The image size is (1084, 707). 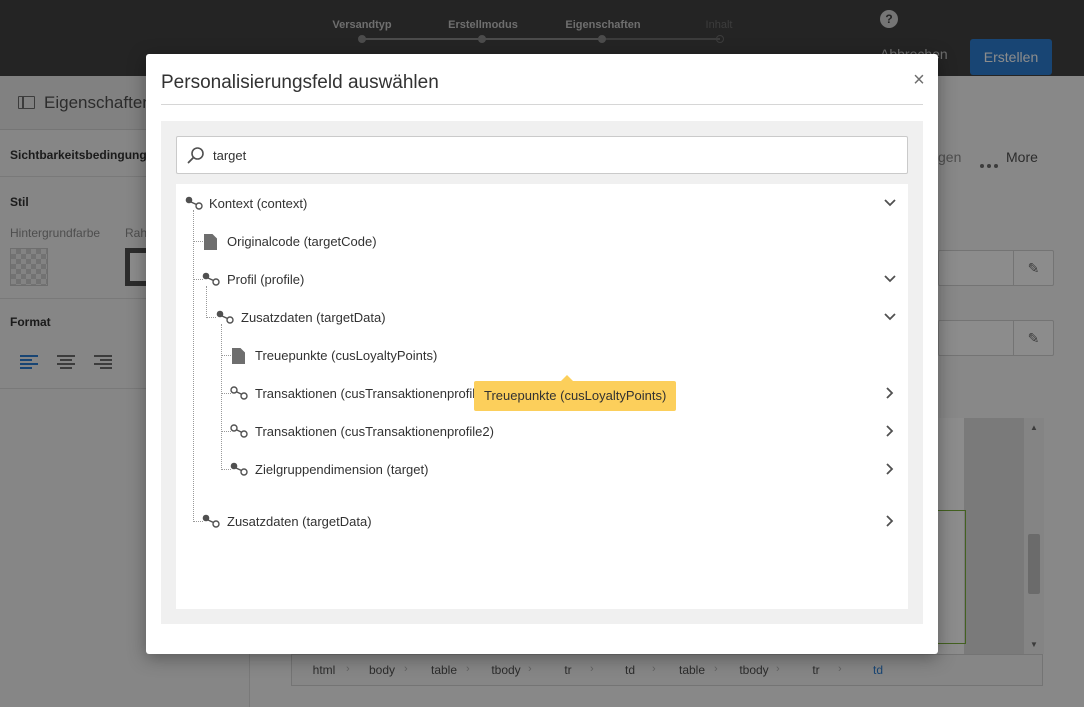 I want to click on tree-item-label: Kontext (context), so click(x=258, y=203).